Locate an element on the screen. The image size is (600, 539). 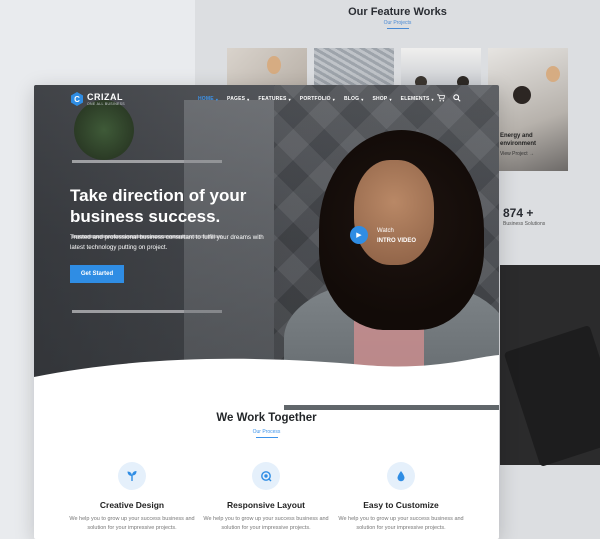
brand-tagline: ONE ALL BUSINESS is located at coordinates (106, 103).